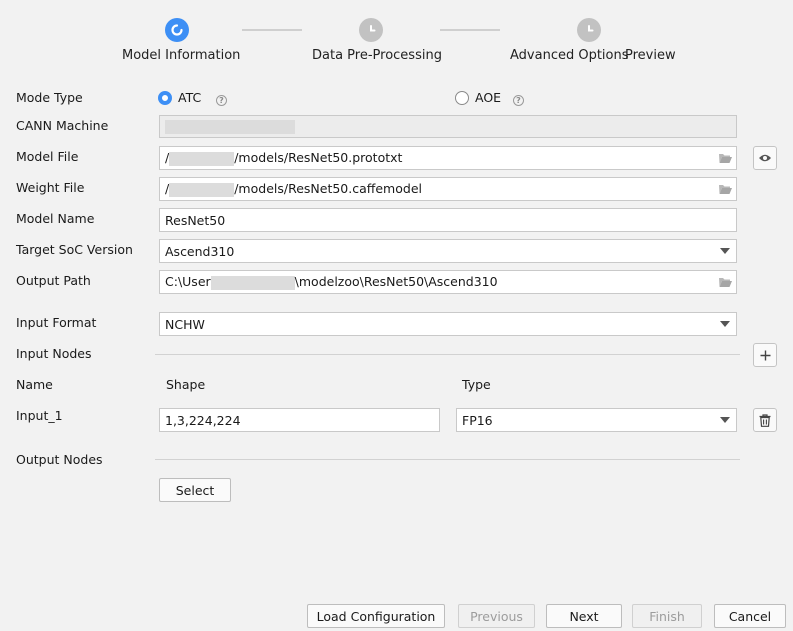 The height and width of the screenshot is (631, 793). What do you see at coordinates (448, 189) in the screenshot?
I see `weight-file-input: //models/ResNet50.caffemodel` at bounding box center [448, 189].